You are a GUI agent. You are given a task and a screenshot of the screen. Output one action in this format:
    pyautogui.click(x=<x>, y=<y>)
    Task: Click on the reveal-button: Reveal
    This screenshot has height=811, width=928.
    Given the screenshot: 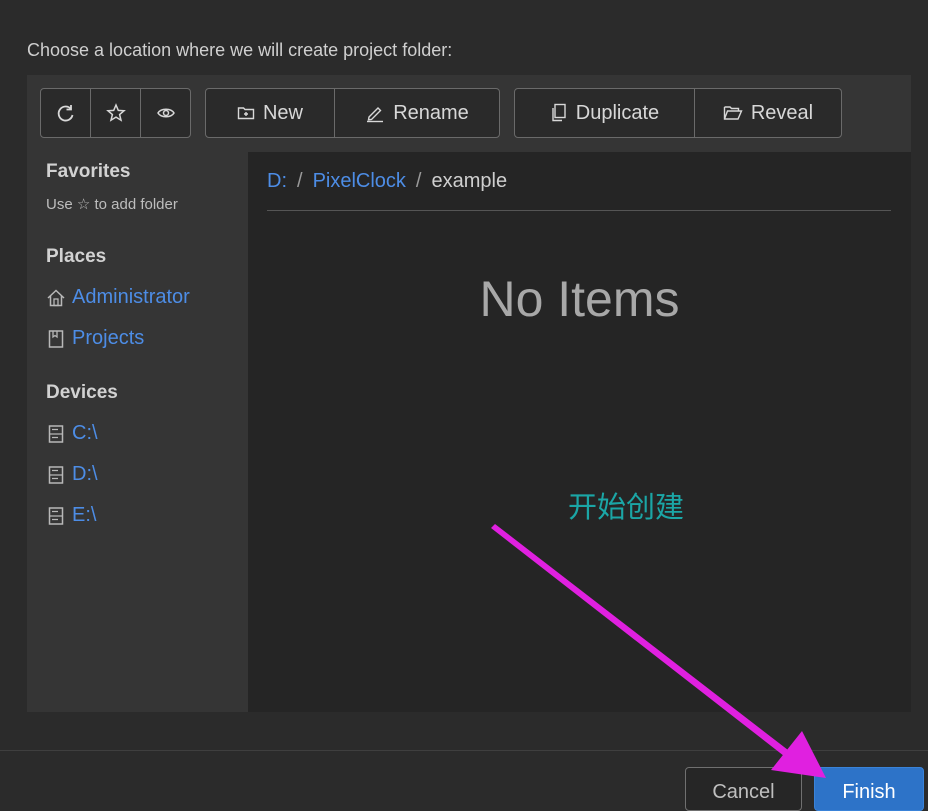 What is the action you would take?
    pyautogui.click(x=768, y=113)
    